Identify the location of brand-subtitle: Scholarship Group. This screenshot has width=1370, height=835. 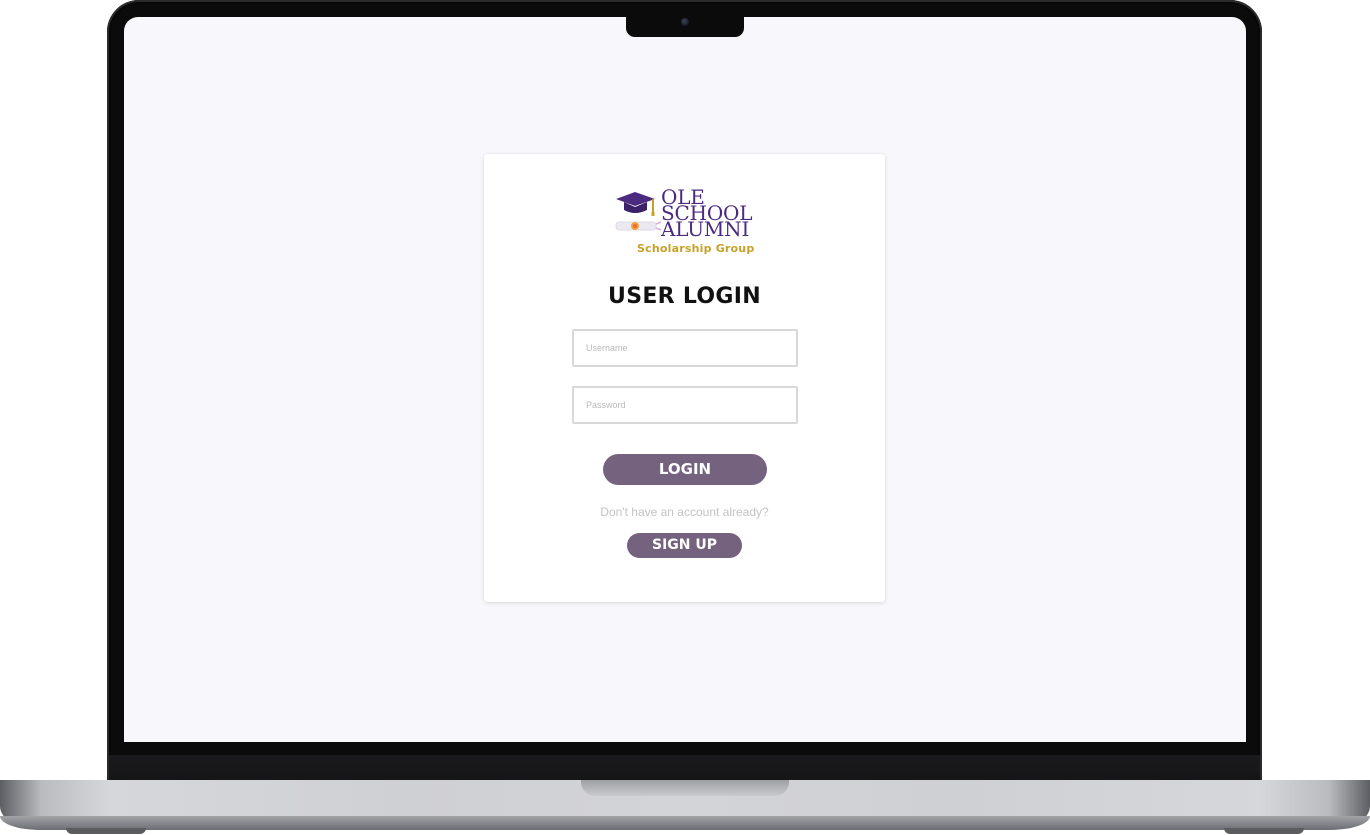
(696, 248).